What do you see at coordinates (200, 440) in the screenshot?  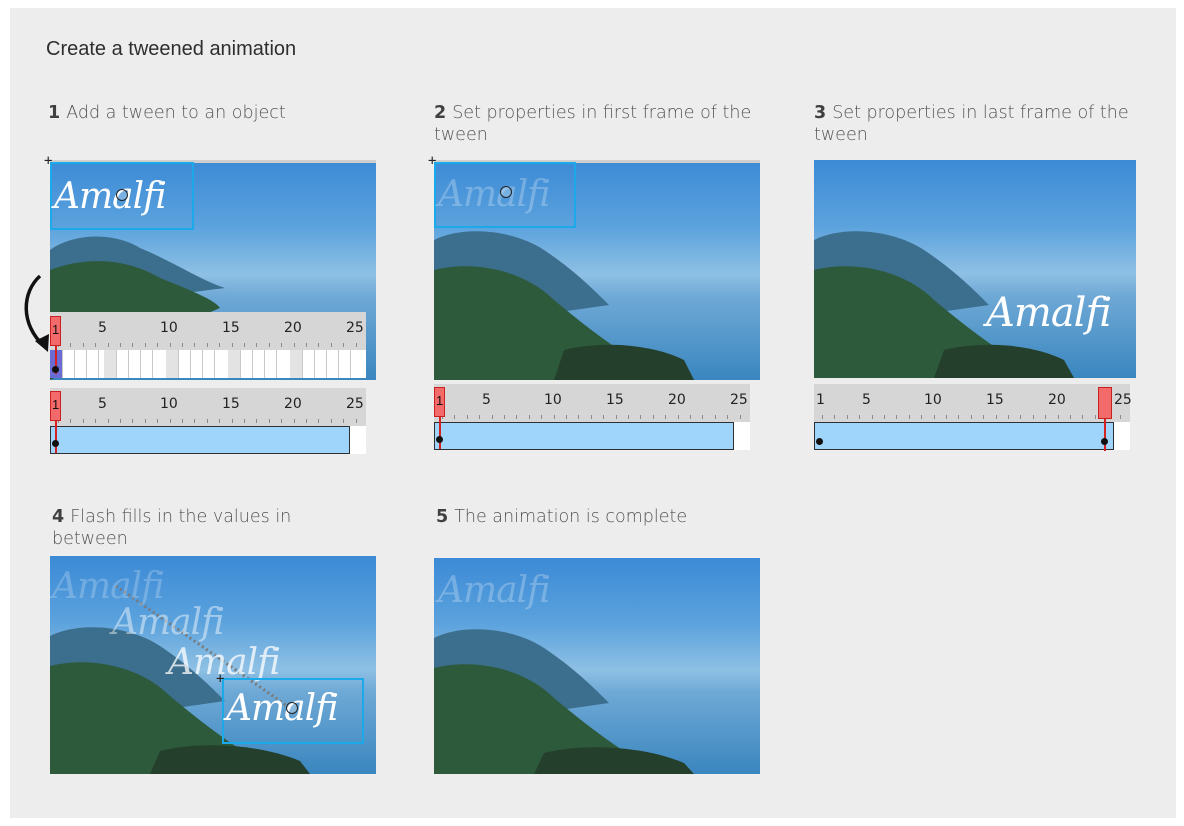 I see `step-1-tween-span` at bounding box center [200, 440].